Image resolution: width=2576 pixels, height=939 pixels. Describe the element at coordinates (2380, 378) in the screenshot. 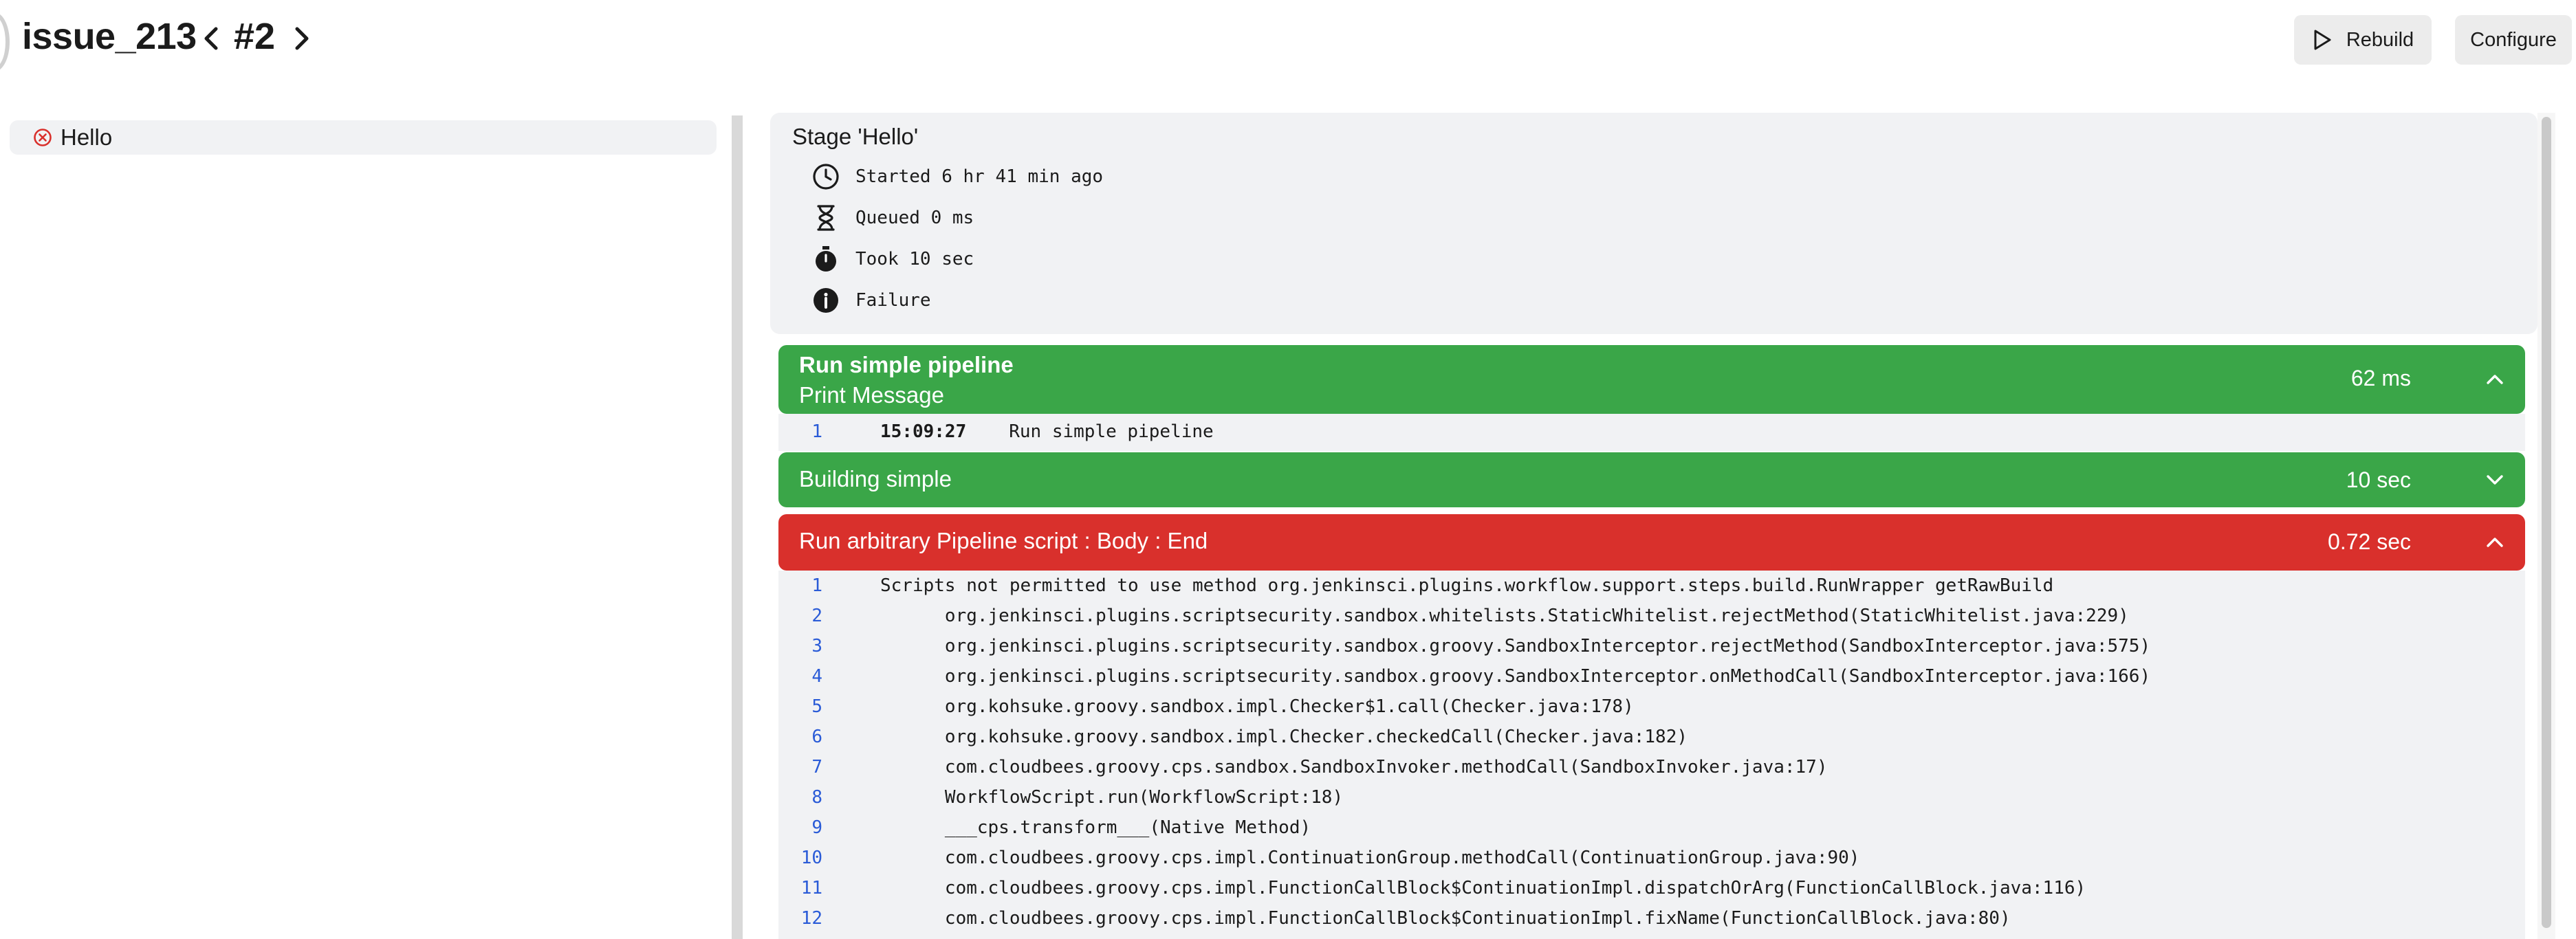

I see `step-duration: 62 ms` at that location.